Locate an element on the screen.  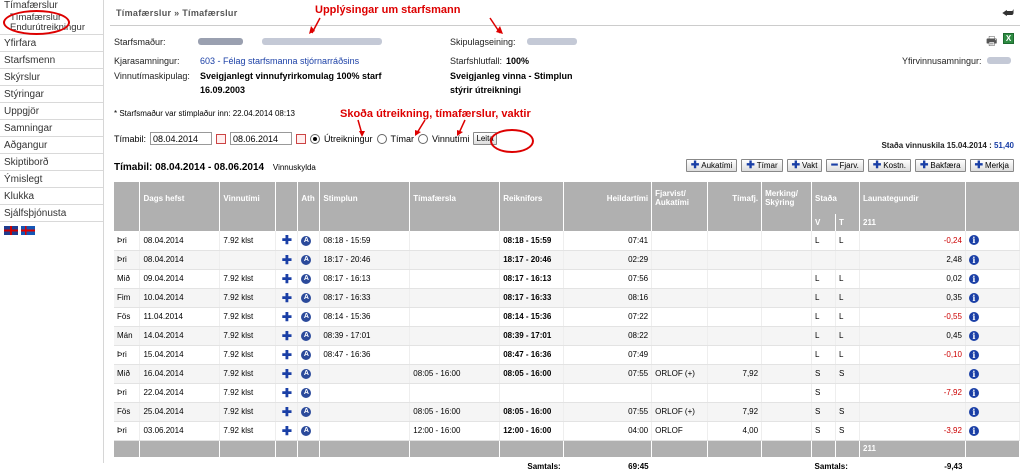
table-row: Þri 22.04.2014 7.92 klst ✚ A S -7,92 i is located at coordinates (567, 393).